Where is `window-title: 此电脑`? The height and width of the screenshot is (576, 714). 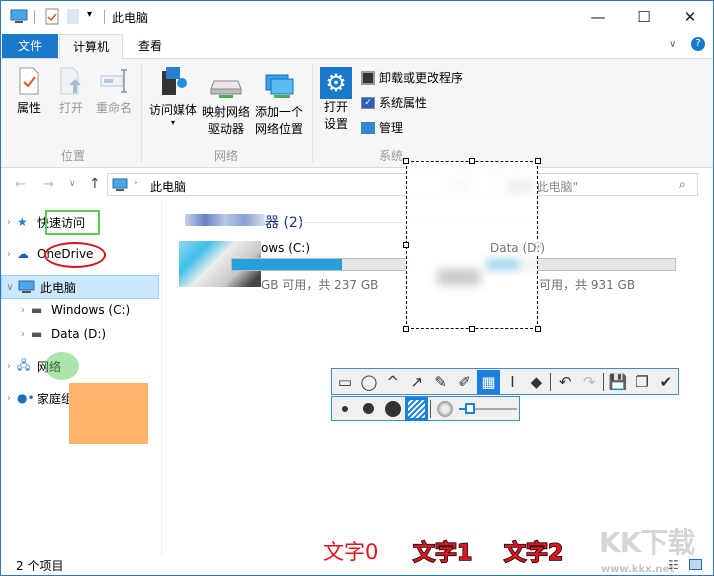 window-title: 此电脑 is located at coordinates (130, 18).